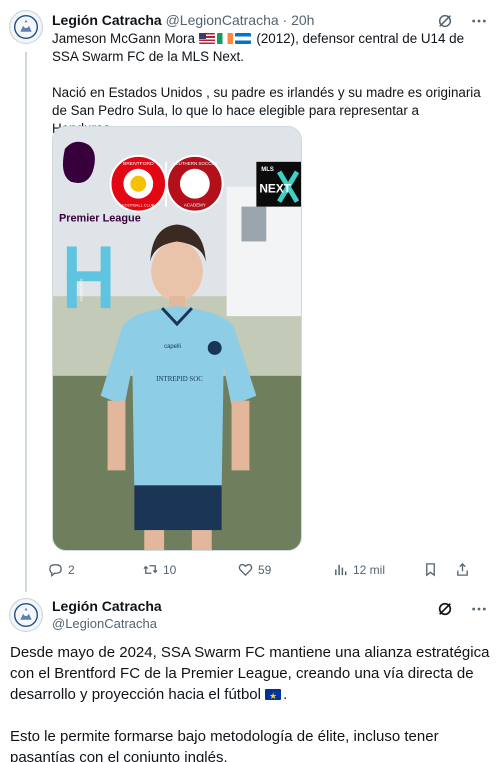 The height and width of the screenshot is (762, 502). What do you see at coordinates (195, 163) in the screenshot?
I see `media-swarm-label: SOUTHERN SOCCER` at bounding box center [195, 163].